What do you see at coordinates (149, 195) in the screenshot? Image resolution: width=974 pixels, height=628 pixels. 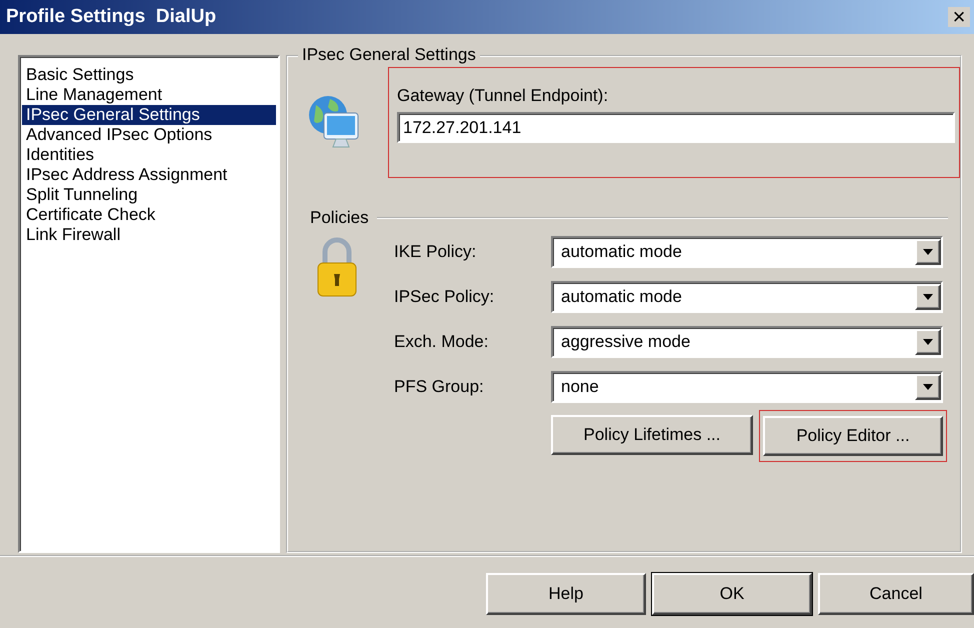 I see `sidebar-item: Split Tunneling` at bounding box center [149, 195].